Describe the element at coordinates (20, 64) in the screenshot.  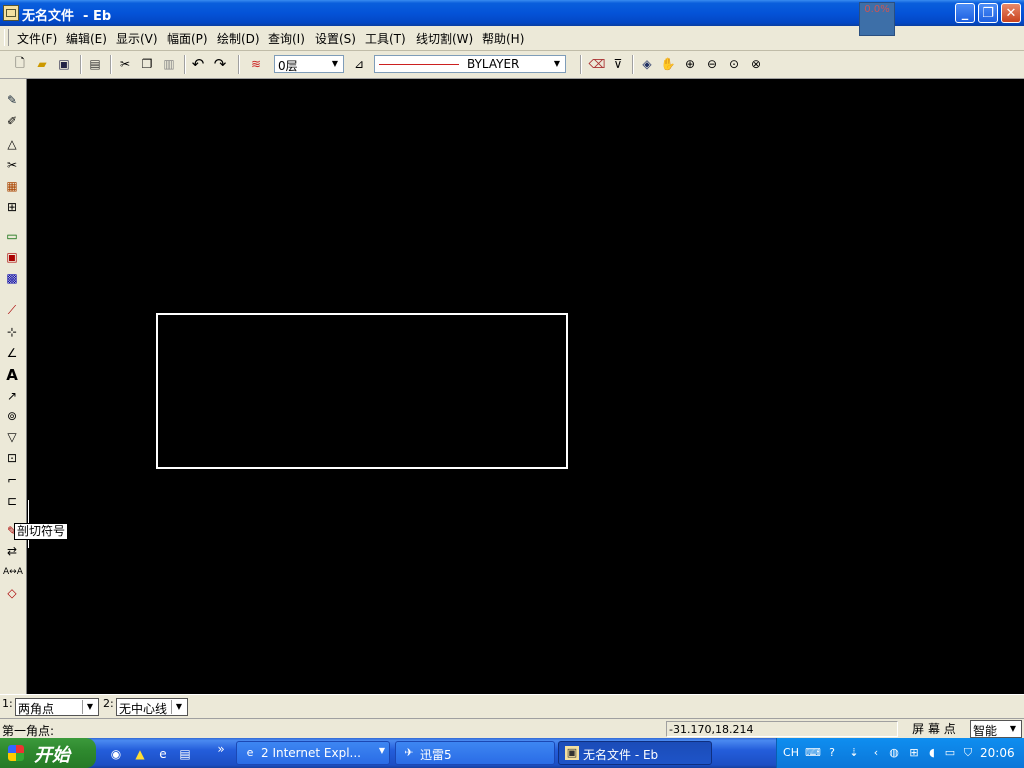
I see `new-file-icon: 🗋` at that location.